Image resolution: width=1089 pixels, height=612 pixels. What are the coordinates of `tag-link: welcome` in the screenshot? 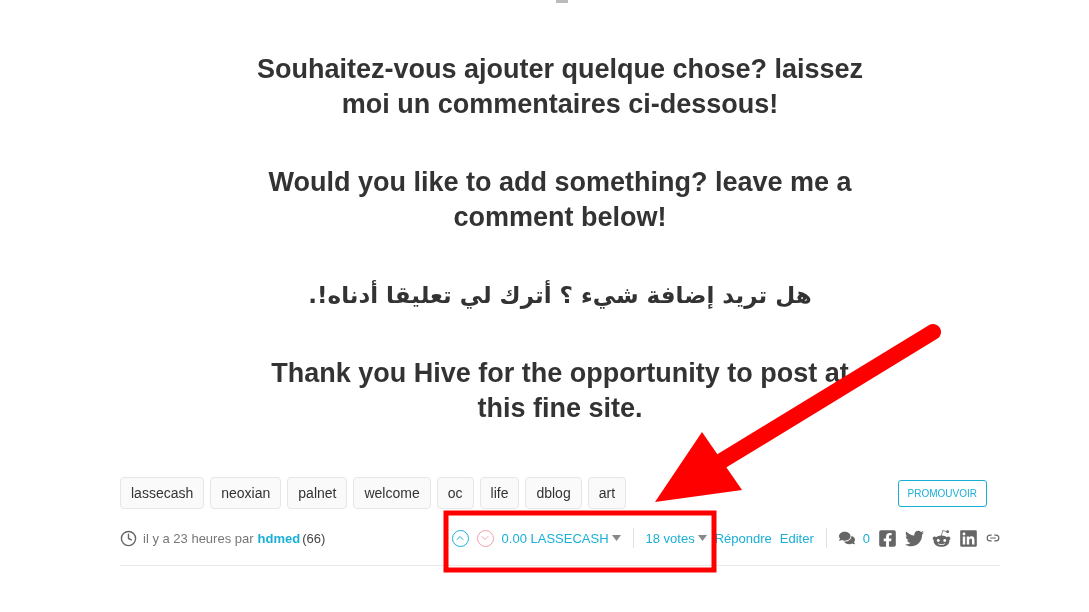 It's located at (392, 493).